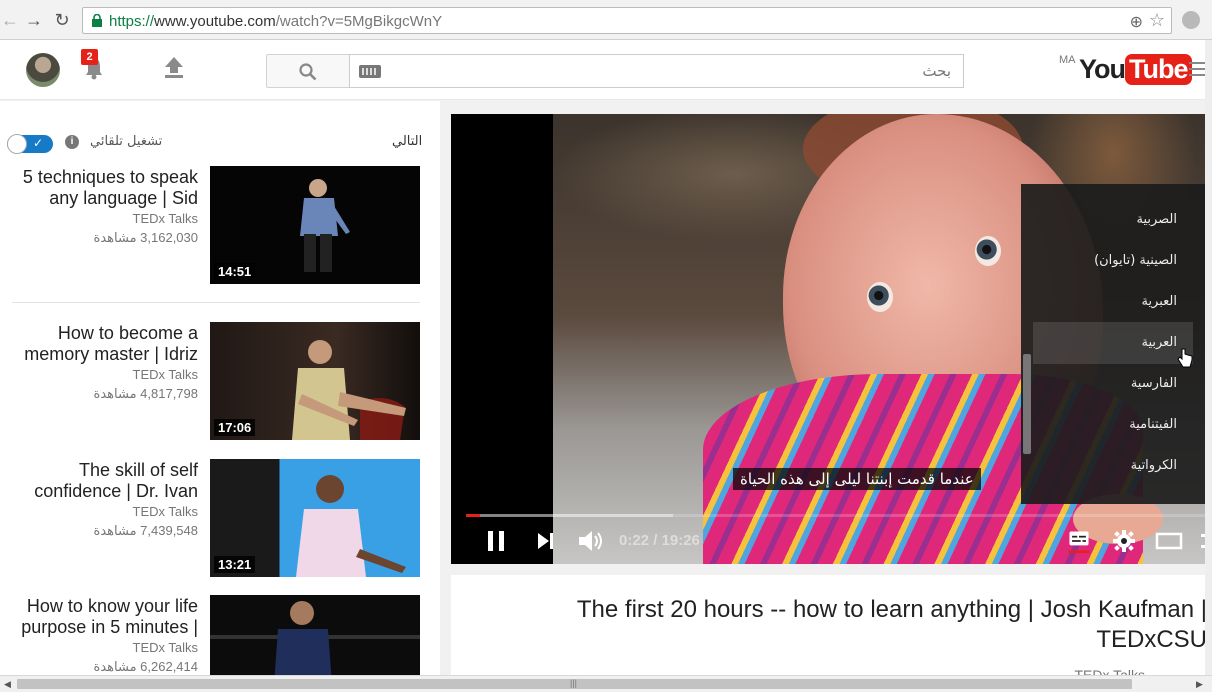 Image resolution: width=1212 pixels, height=692 pixels. I want to click on scroll-right-icon: ▶, so click(1199, 684).